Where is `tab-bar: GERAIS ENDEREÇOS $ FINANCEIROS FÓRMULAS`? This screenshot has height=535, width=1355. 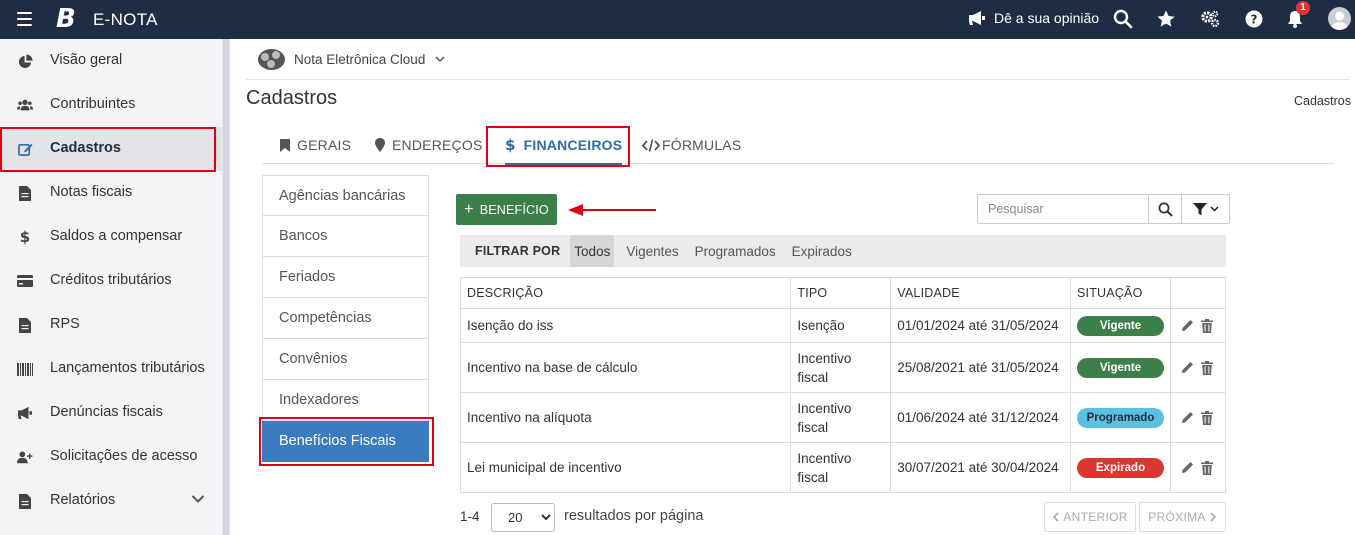 tab-bar: GERAIS ENDEREÇOS $ FINANCEIROS FÓRMULAS is located at coordinates (798, 145).